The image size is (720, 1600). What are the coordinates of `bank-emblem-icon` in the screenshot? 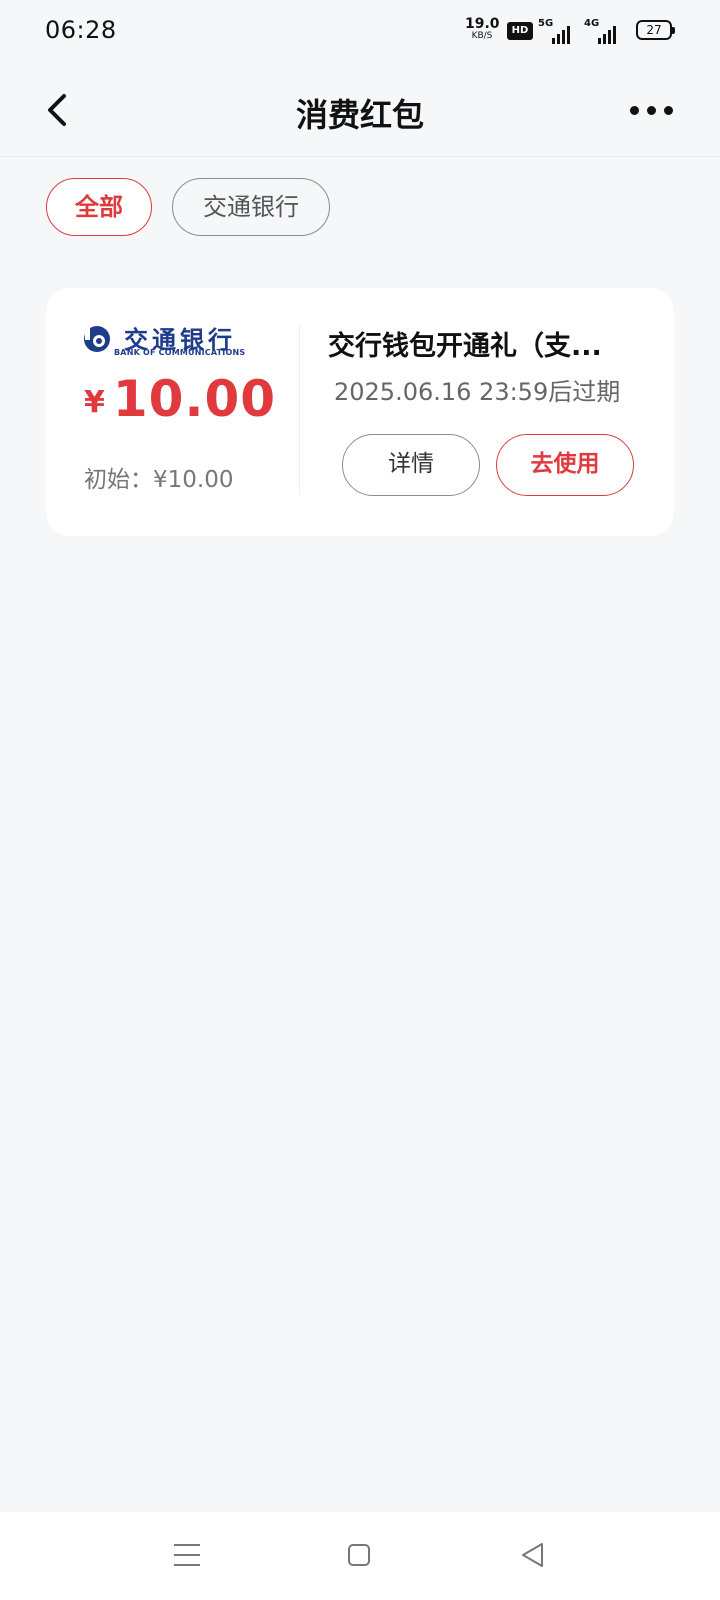 It's located at (97, 339).